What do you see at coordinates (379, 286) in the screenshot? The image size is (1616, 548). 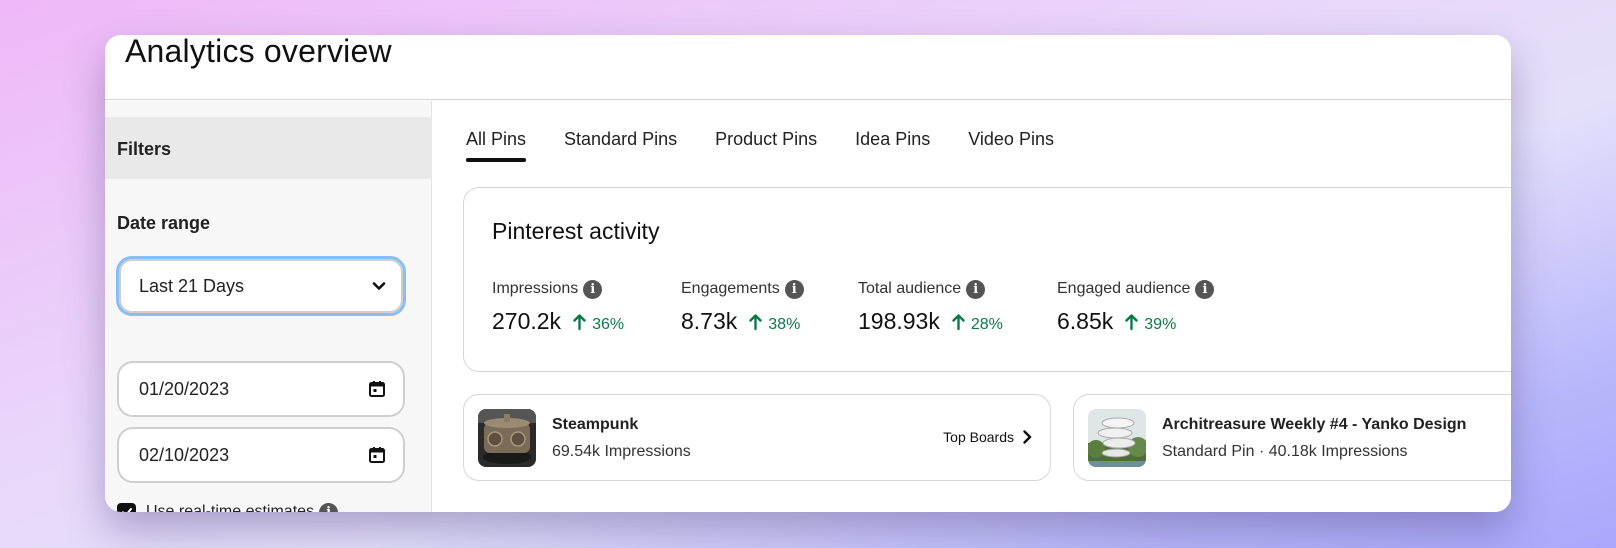 I see `chevron-down-icon` at bounding box center [379, 286].